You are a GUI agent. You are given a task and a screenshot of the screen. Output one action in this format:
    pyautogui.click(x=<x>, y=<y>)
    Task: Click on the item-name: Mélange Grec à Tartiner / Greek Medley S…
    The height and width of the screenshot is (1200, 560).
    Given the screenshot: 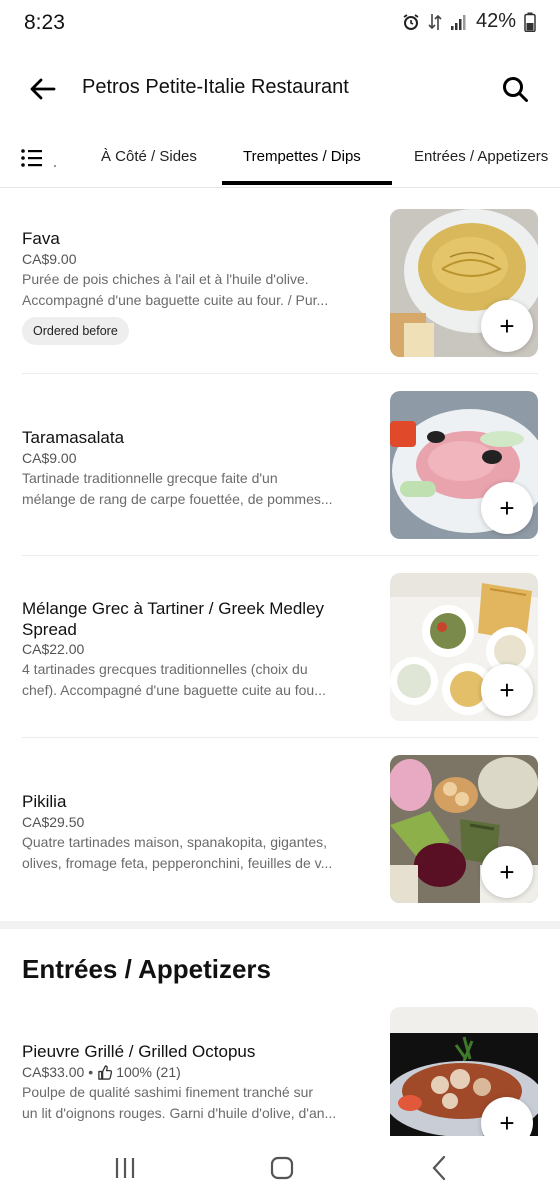 What is the action you would take?
    pyautogui.click(x=173, y=619)
    